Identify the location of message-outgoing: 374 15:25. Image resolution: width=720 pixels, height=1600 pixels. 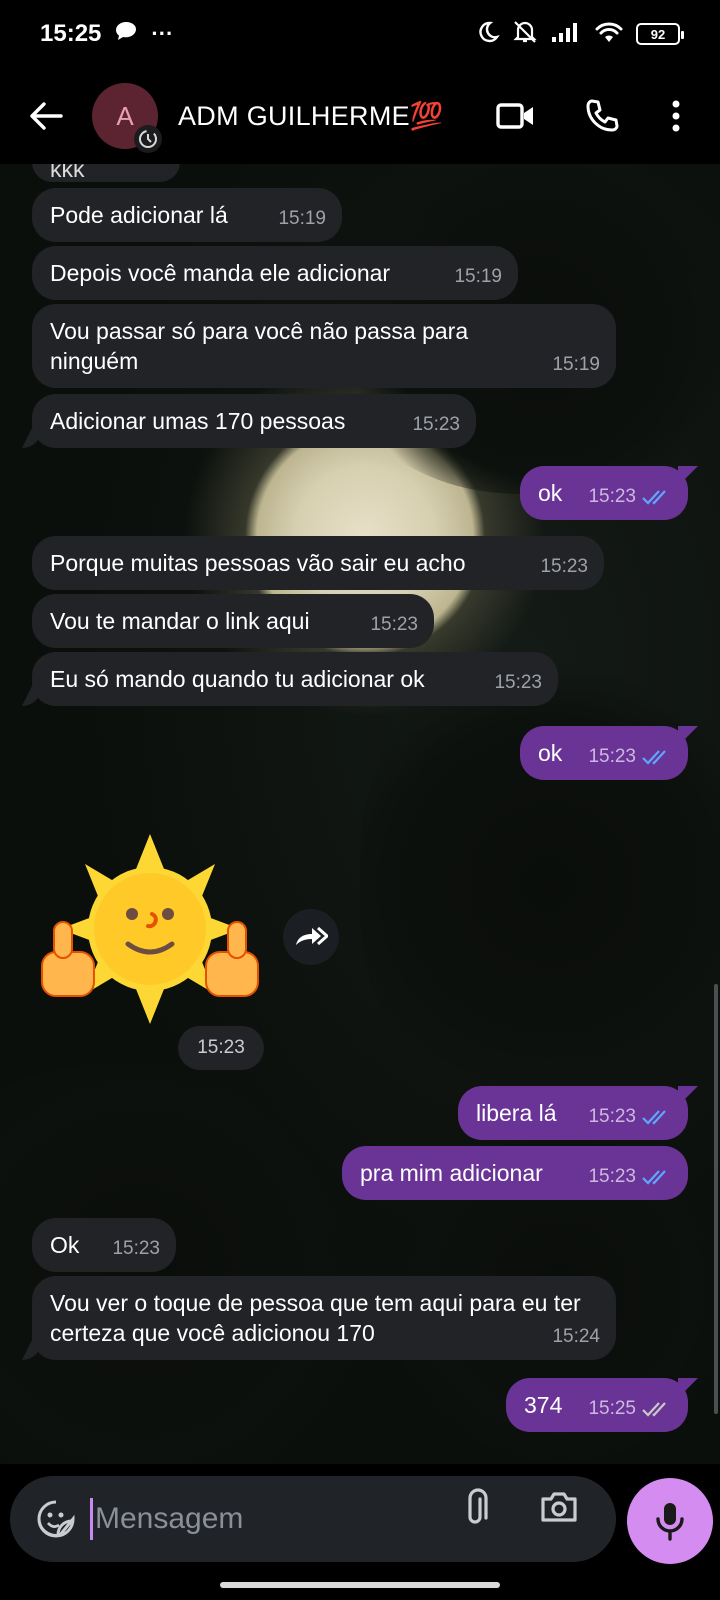
(597, 1405).